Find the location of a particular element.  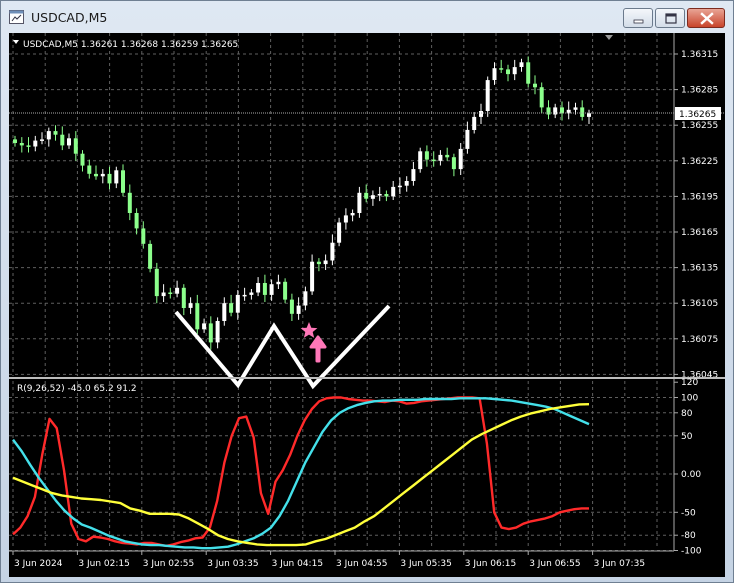

dropdown-icon is located at coordinates (16, 42).